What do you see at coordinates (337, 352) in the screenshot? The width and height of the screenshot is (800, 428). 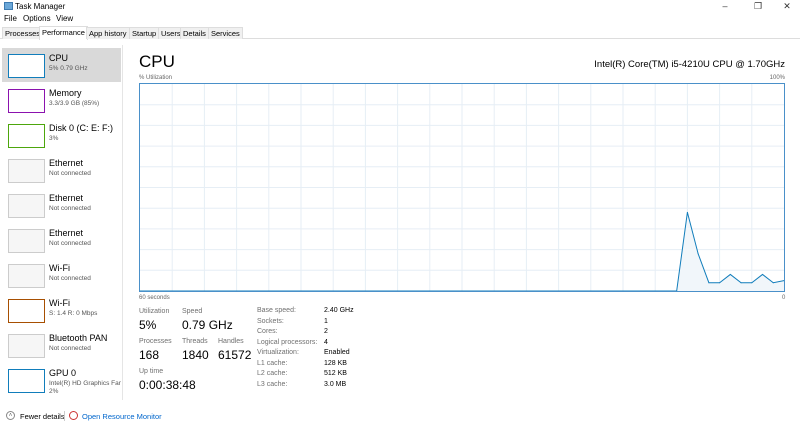 I see `spec-value: Enabled` at bounding box center [337, 352].